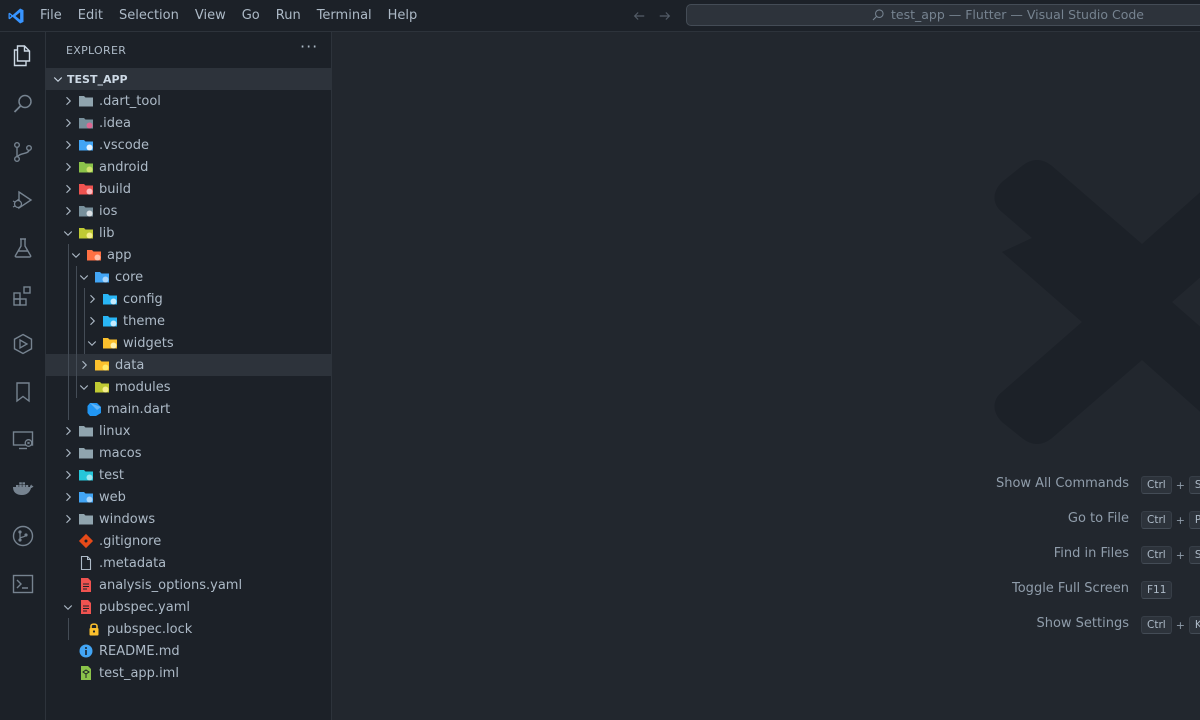 This screenshot has height=720, width=1200. Describe the element at coordinates (943, 15) in the screenshot. I see `command-center: test_app — Flutter — Visual Studio Code` at that location.